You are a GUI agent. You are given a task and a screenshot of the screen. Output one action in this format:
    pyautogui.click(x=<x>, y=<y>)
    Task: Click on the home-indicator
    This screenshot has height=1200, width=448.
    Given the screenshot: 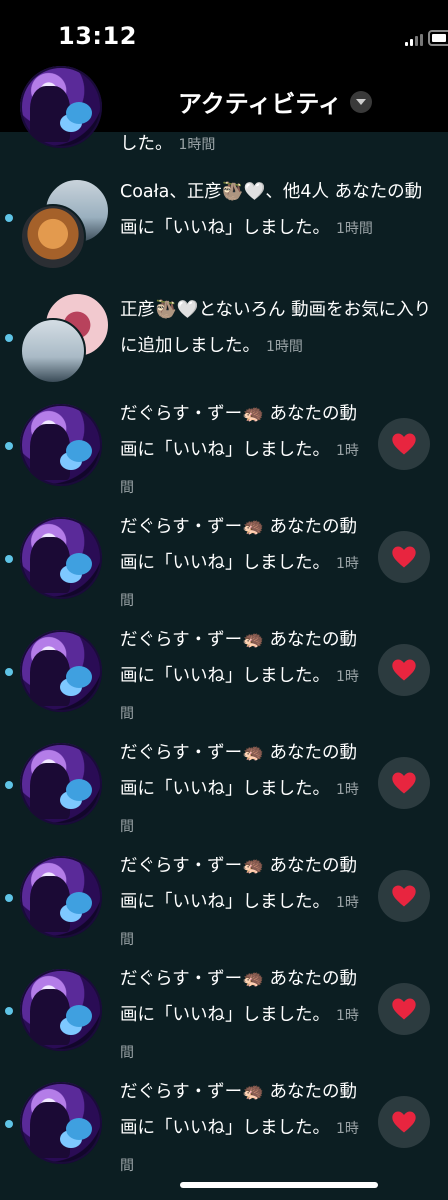 What is the action you would take?
    pyautogui.click(x=279, y=1185)
    